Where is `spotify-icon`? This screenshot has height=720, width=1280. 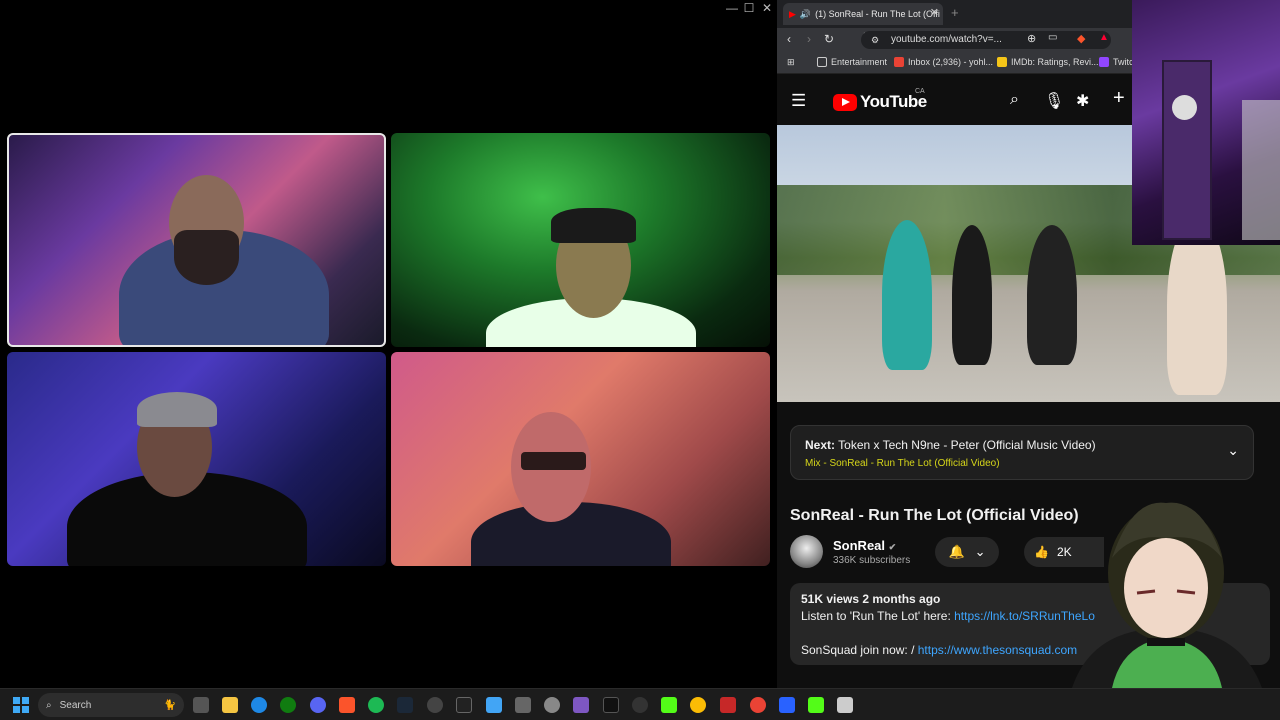
spotify-icon is located at coordinates (376, 705).